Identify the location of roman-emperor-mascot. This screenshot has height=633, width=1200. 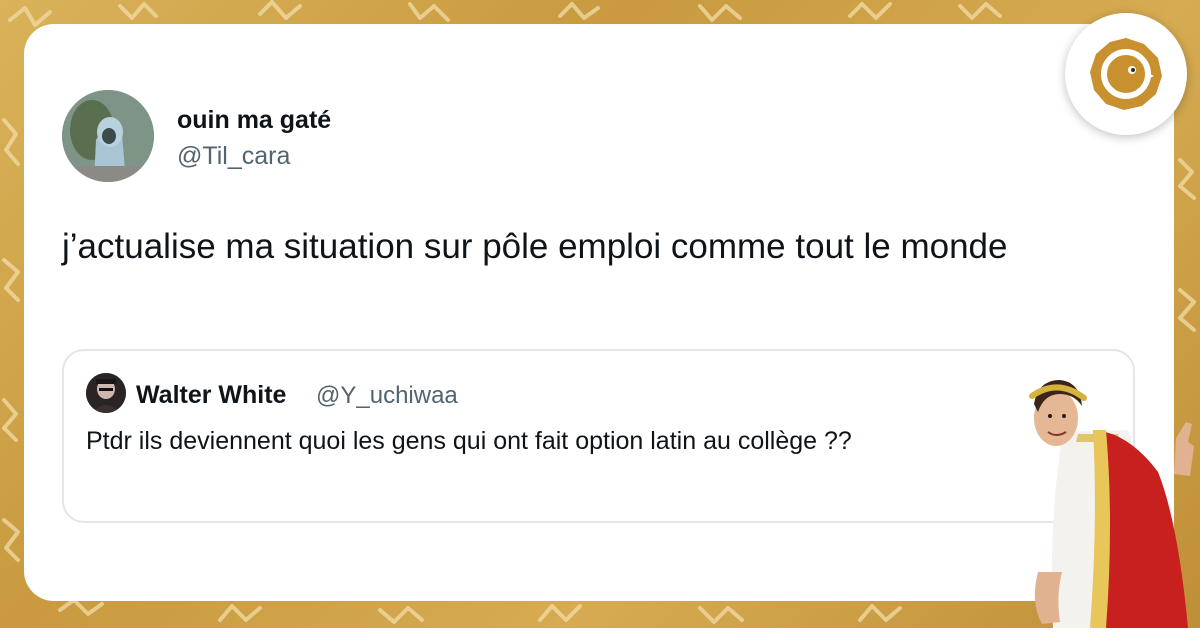
(1104, 502).